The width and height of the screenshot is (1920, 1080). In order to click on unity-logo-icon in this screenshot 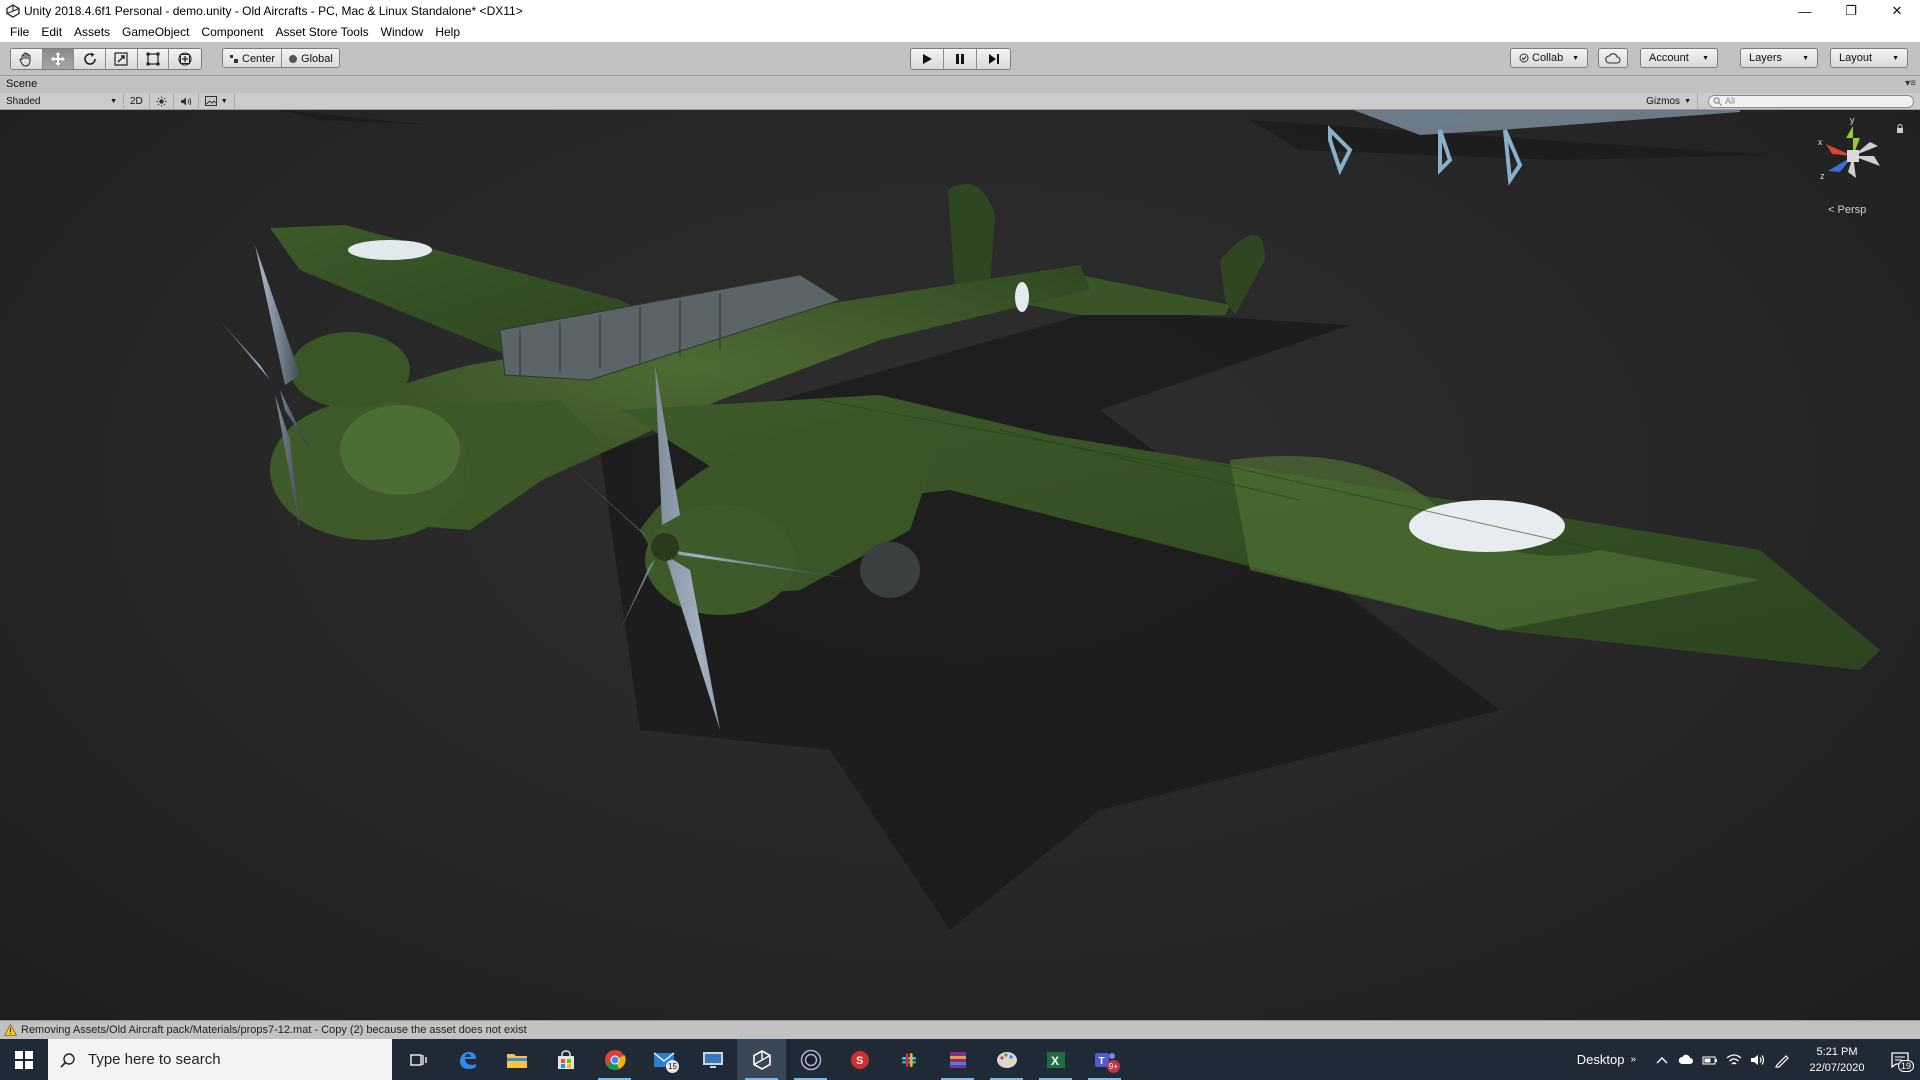, I will do `click(13, 11)`.